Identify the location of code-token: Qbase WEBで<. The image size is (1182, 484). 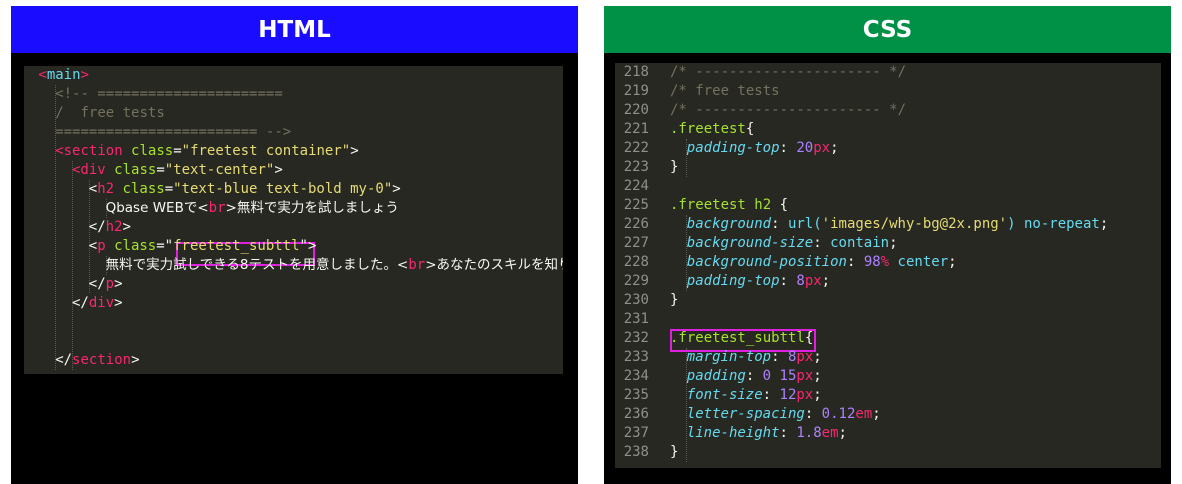
(157, 208).